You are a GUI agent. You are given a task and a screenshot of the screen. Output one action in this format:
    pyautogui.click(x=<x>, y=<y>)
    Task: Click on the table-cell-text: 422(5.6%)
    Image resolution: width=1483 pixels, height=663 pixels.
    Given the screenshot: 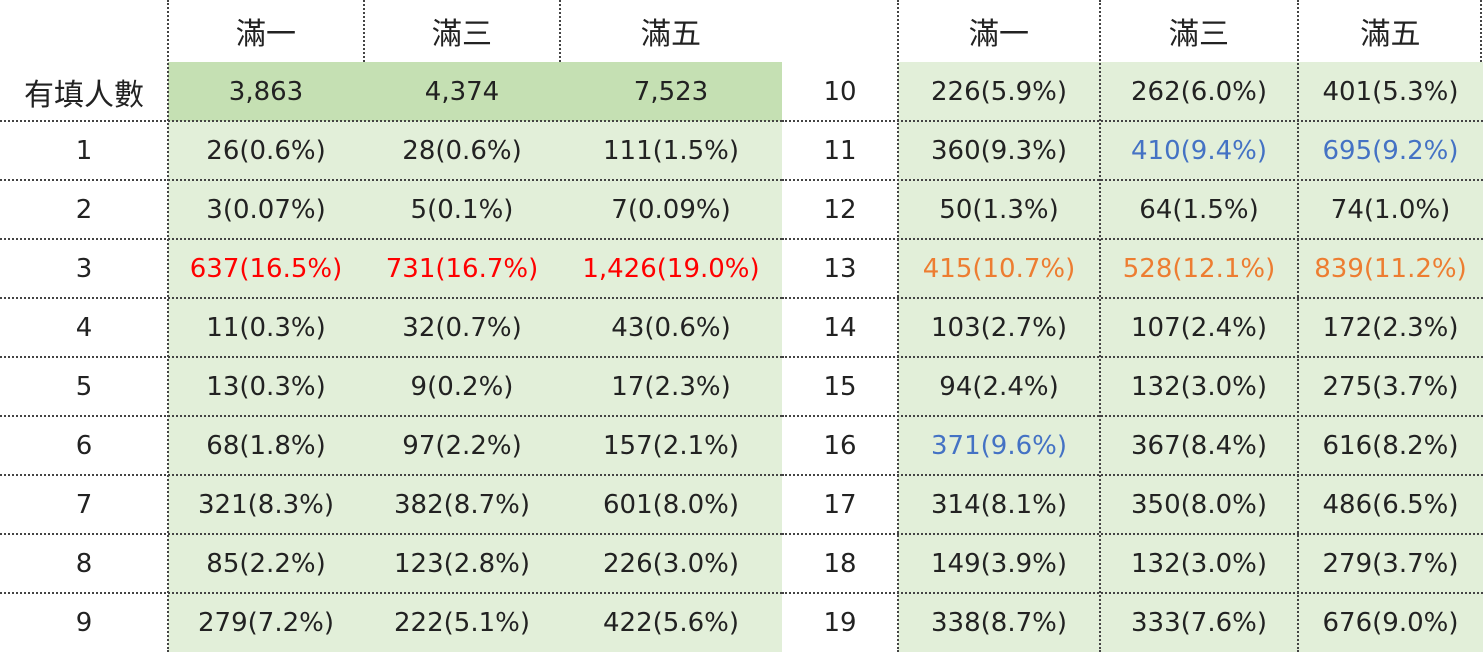 What is the action you would take?
    pyautogui.click(x=671, y=622)
    